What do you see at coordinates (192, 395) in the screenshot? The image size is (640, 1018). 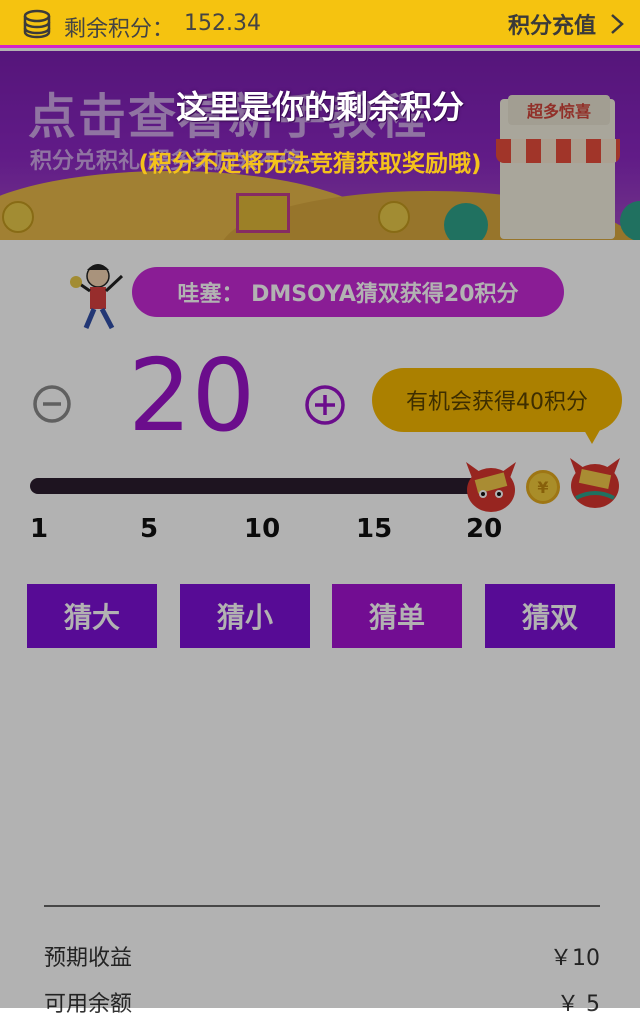 I see `bet-amount: 20` at bounding box center [192, 395].